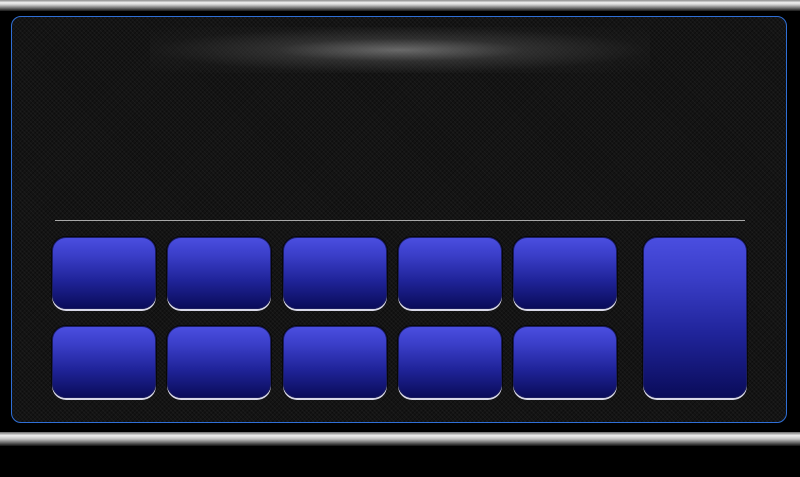 The width and height of the screenshot is (800, 477). What do you see at coordinates (565, 362) in the screenshot?
I see `keypad-button-r2-c5` at bounding box center [565, 362].